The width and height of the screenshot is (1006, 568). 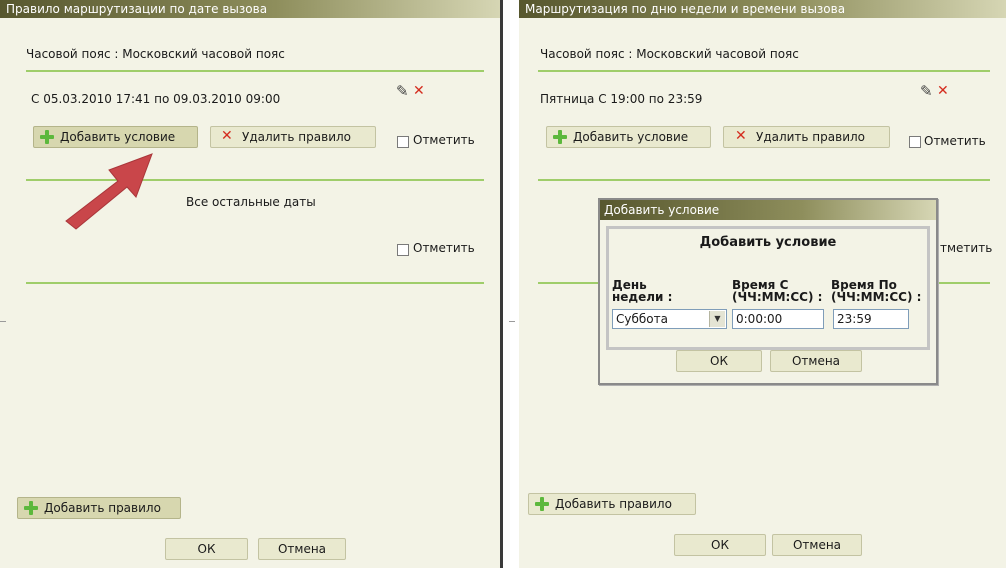 What do you see at coordinates (251, 202) in the screenshot?
I see `other-dates-label: Все остальные даты` at bounding box center [251, 202].